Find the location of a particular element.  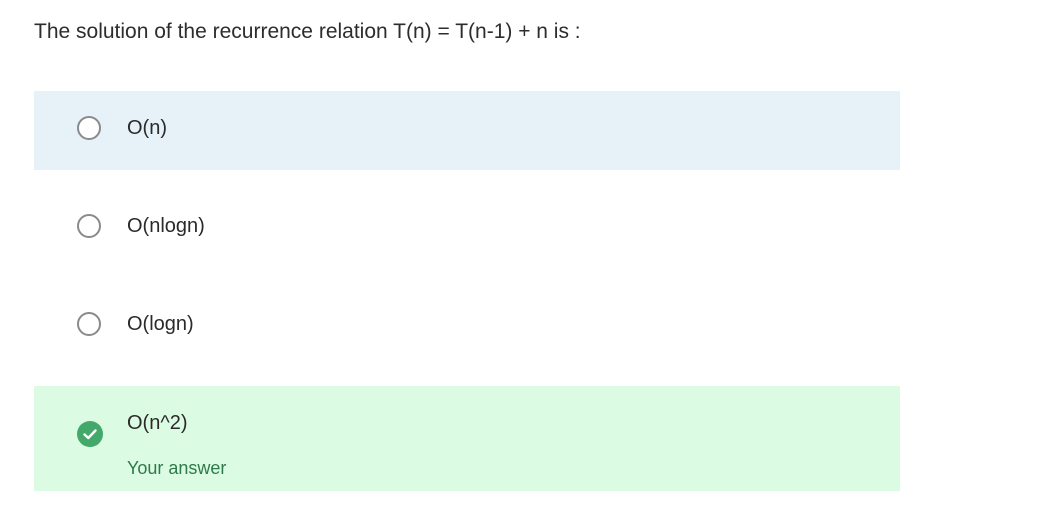

answer-option-1: O(n) is located at coordinates (467, 130).